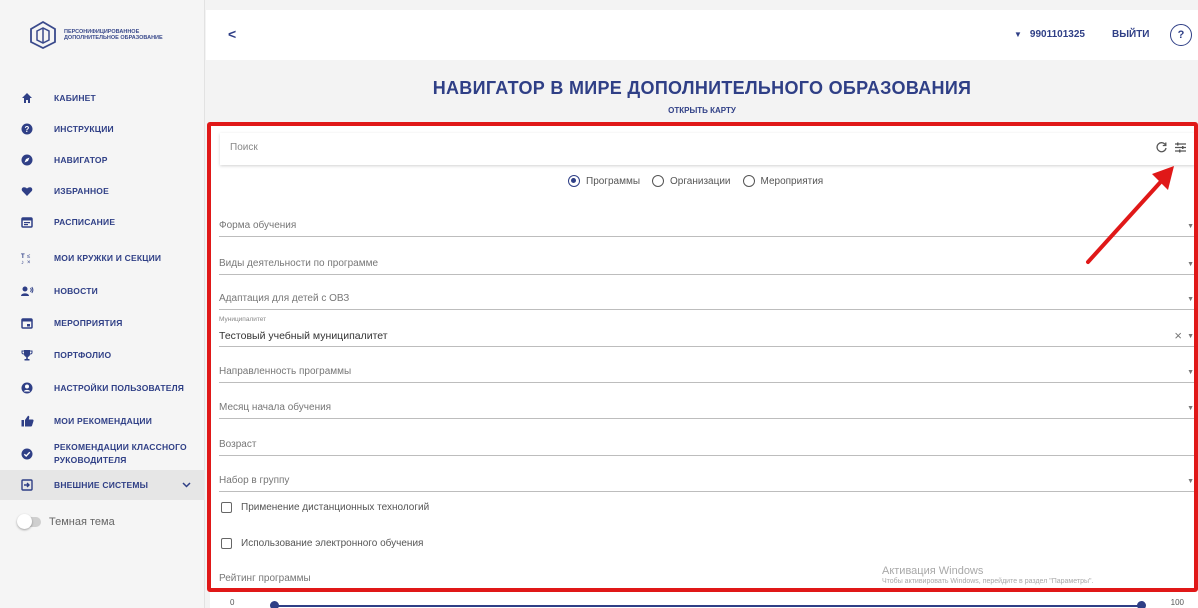  I want to click on municipality-caption: Муниципалитет, so click(243, 319).